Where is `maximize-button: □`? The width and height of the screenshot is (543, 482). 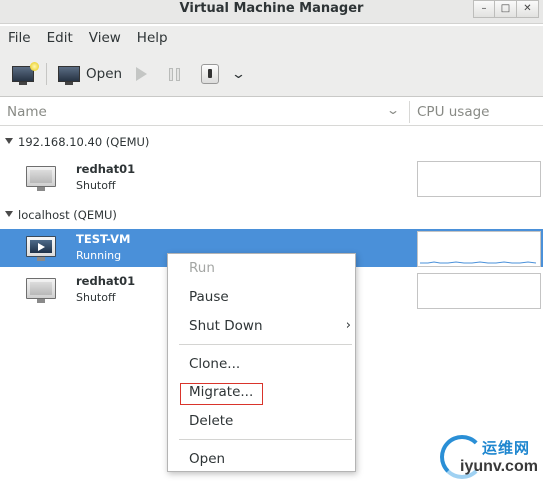
maximize-button: □ is located at coordinates (506, 9).